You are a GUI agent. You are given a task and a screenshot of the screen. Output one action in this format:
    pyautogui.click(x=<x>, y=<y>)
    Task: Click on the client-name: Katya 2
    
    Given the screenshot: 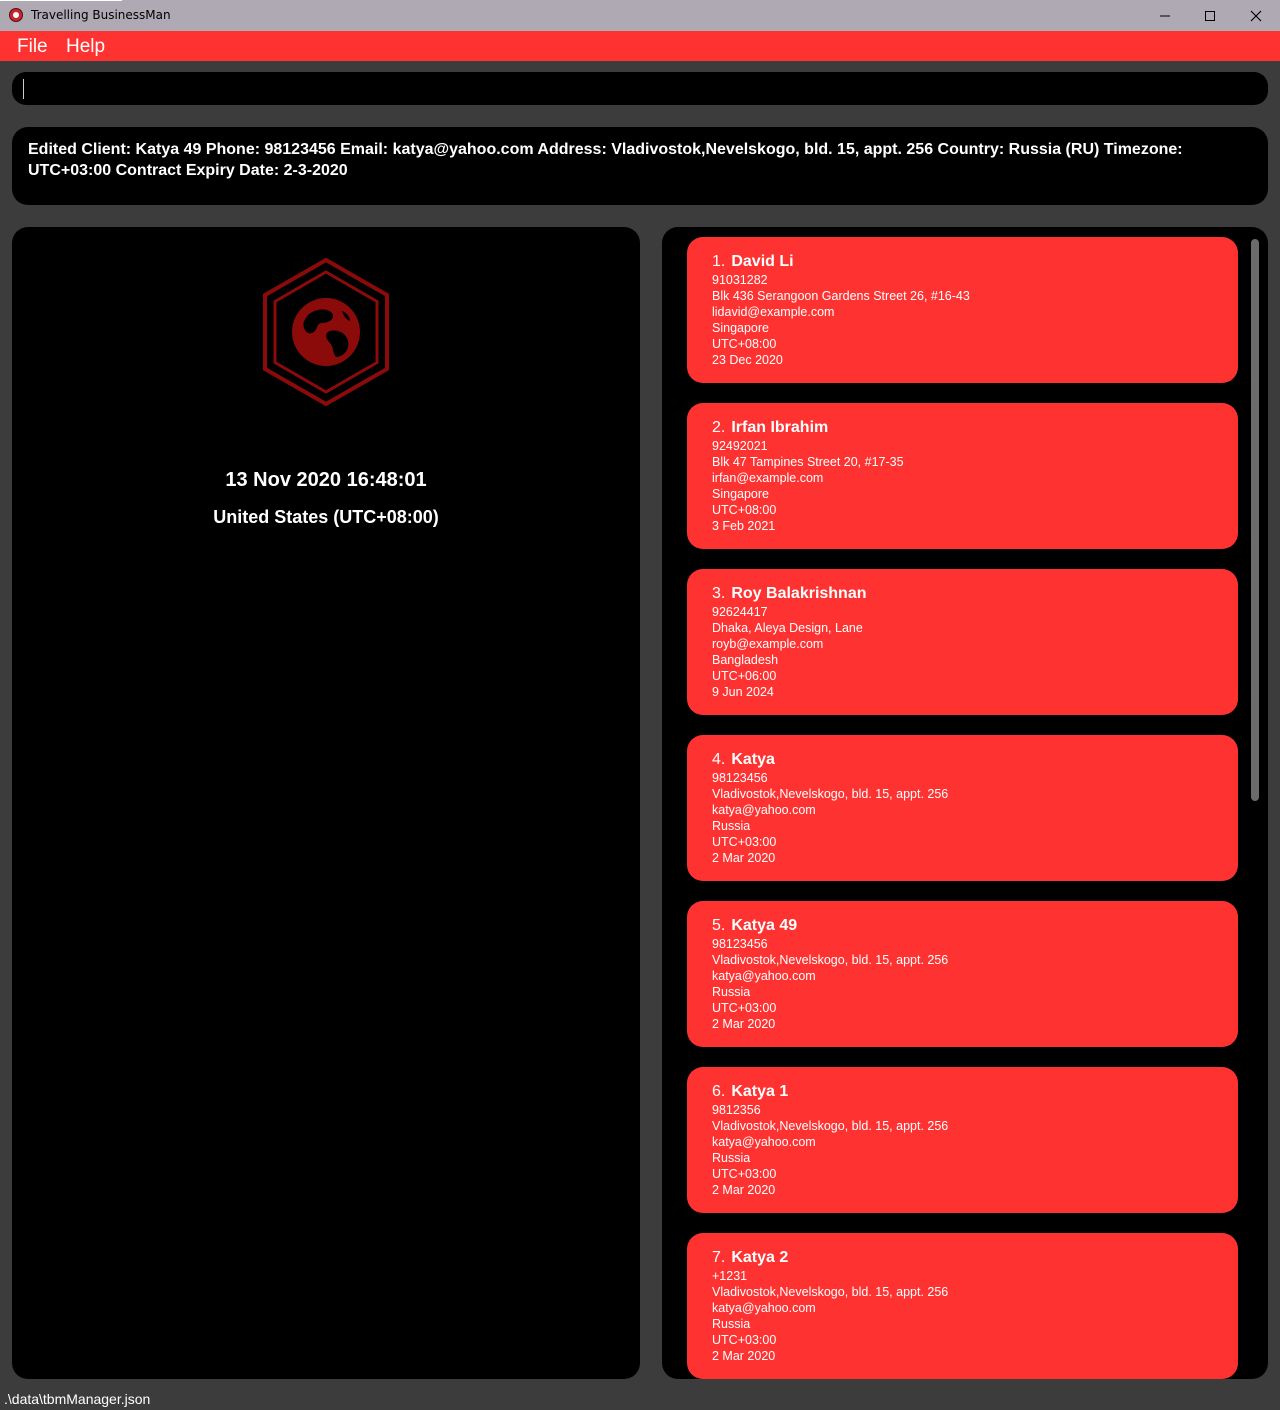 What is the action you would take?
    pyautogui.click(x=760, y=1257)
    